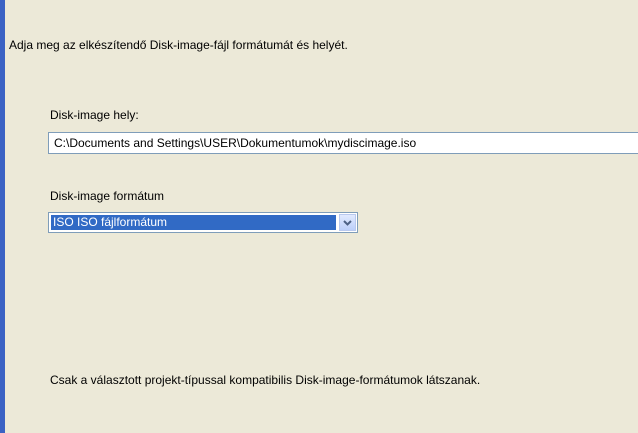 The image size is (638, 433). What do you see at coordinates (107, 196) in the screenshot?
I see `disk-image-format-label: Disk-image formátum` at bounding box center [107, 196].